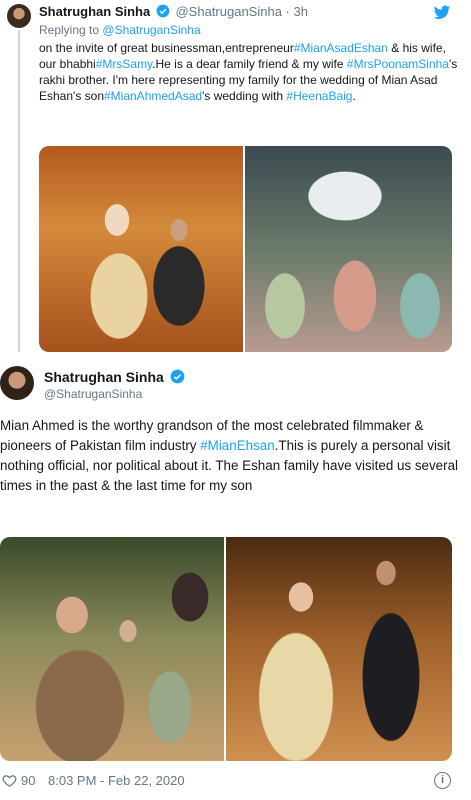 The image size is (471, 800). I want to click on replying-handle-link: @ShatruganSinha, so click(151, 30).